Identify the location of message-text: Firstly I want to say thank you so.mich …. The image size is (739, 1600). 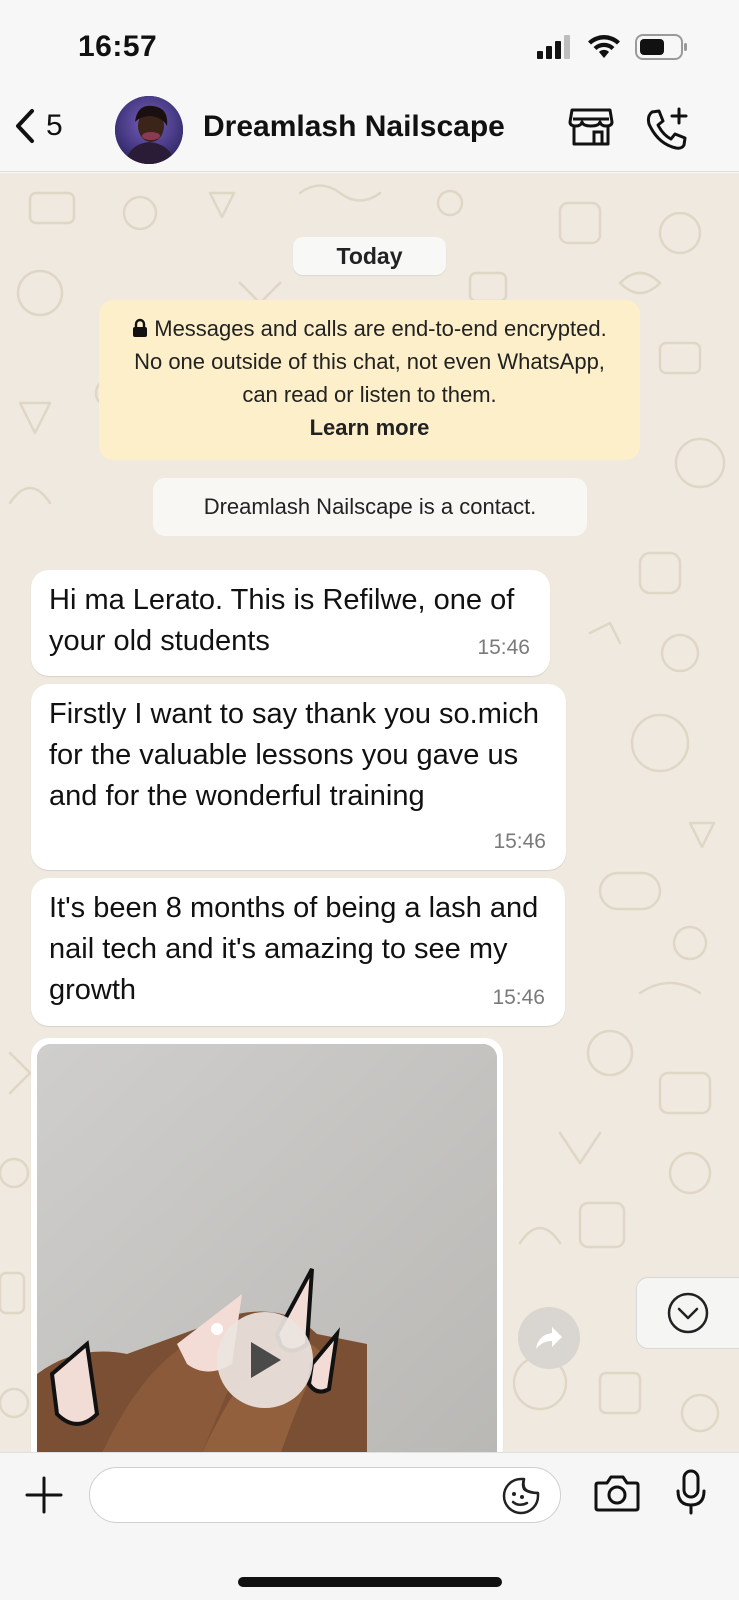
(294, 755).